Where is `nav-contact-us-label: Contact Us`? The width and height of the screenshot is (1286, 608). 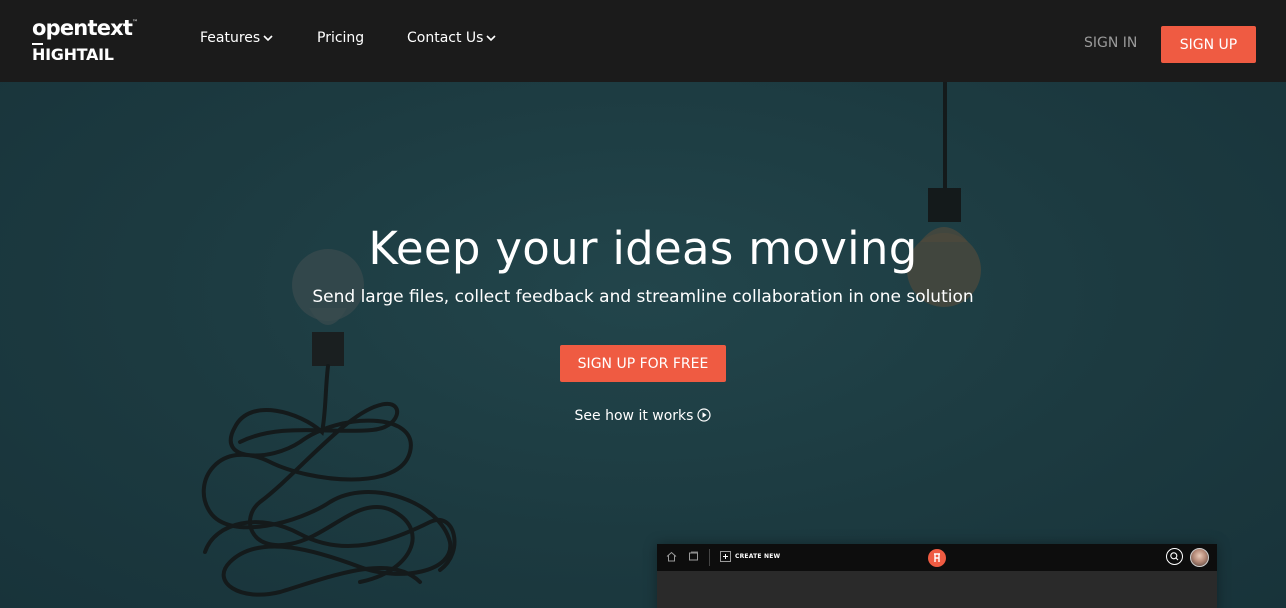
nav-contact-us-label: Contact Us is located at coordinates (445, 38).